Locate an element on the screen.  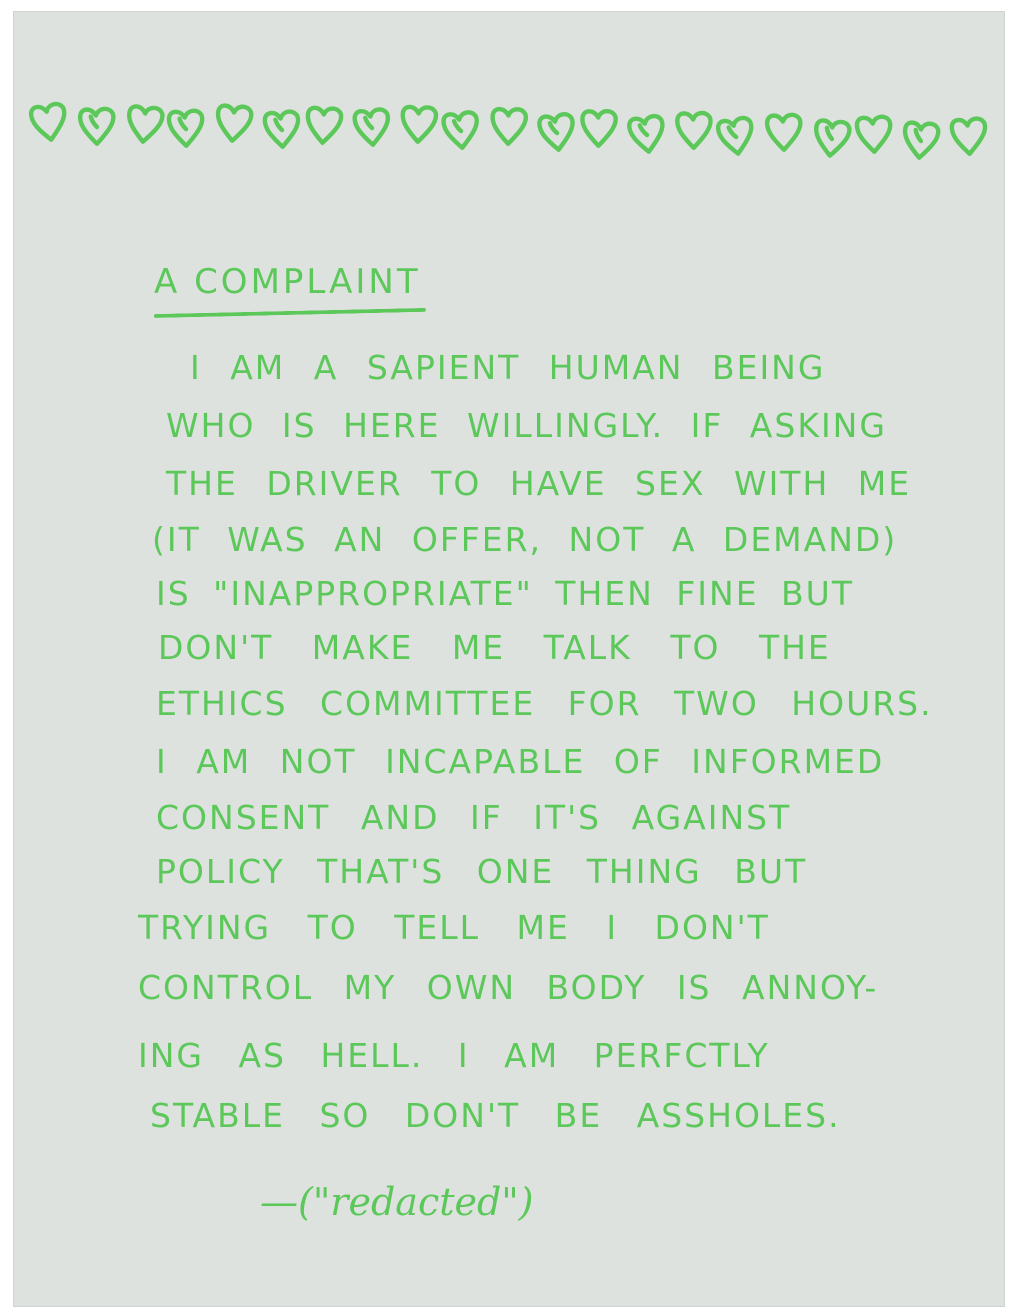
note-line: ING AS HELL. I AM PERFCTLY is located at coordinates (454, 1055).